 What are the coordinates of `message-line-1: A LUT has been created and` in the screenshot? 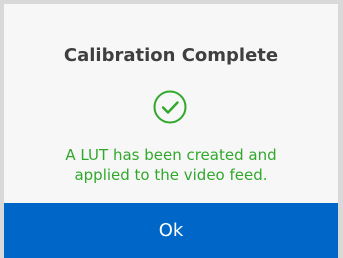 It's located at (171, 155).